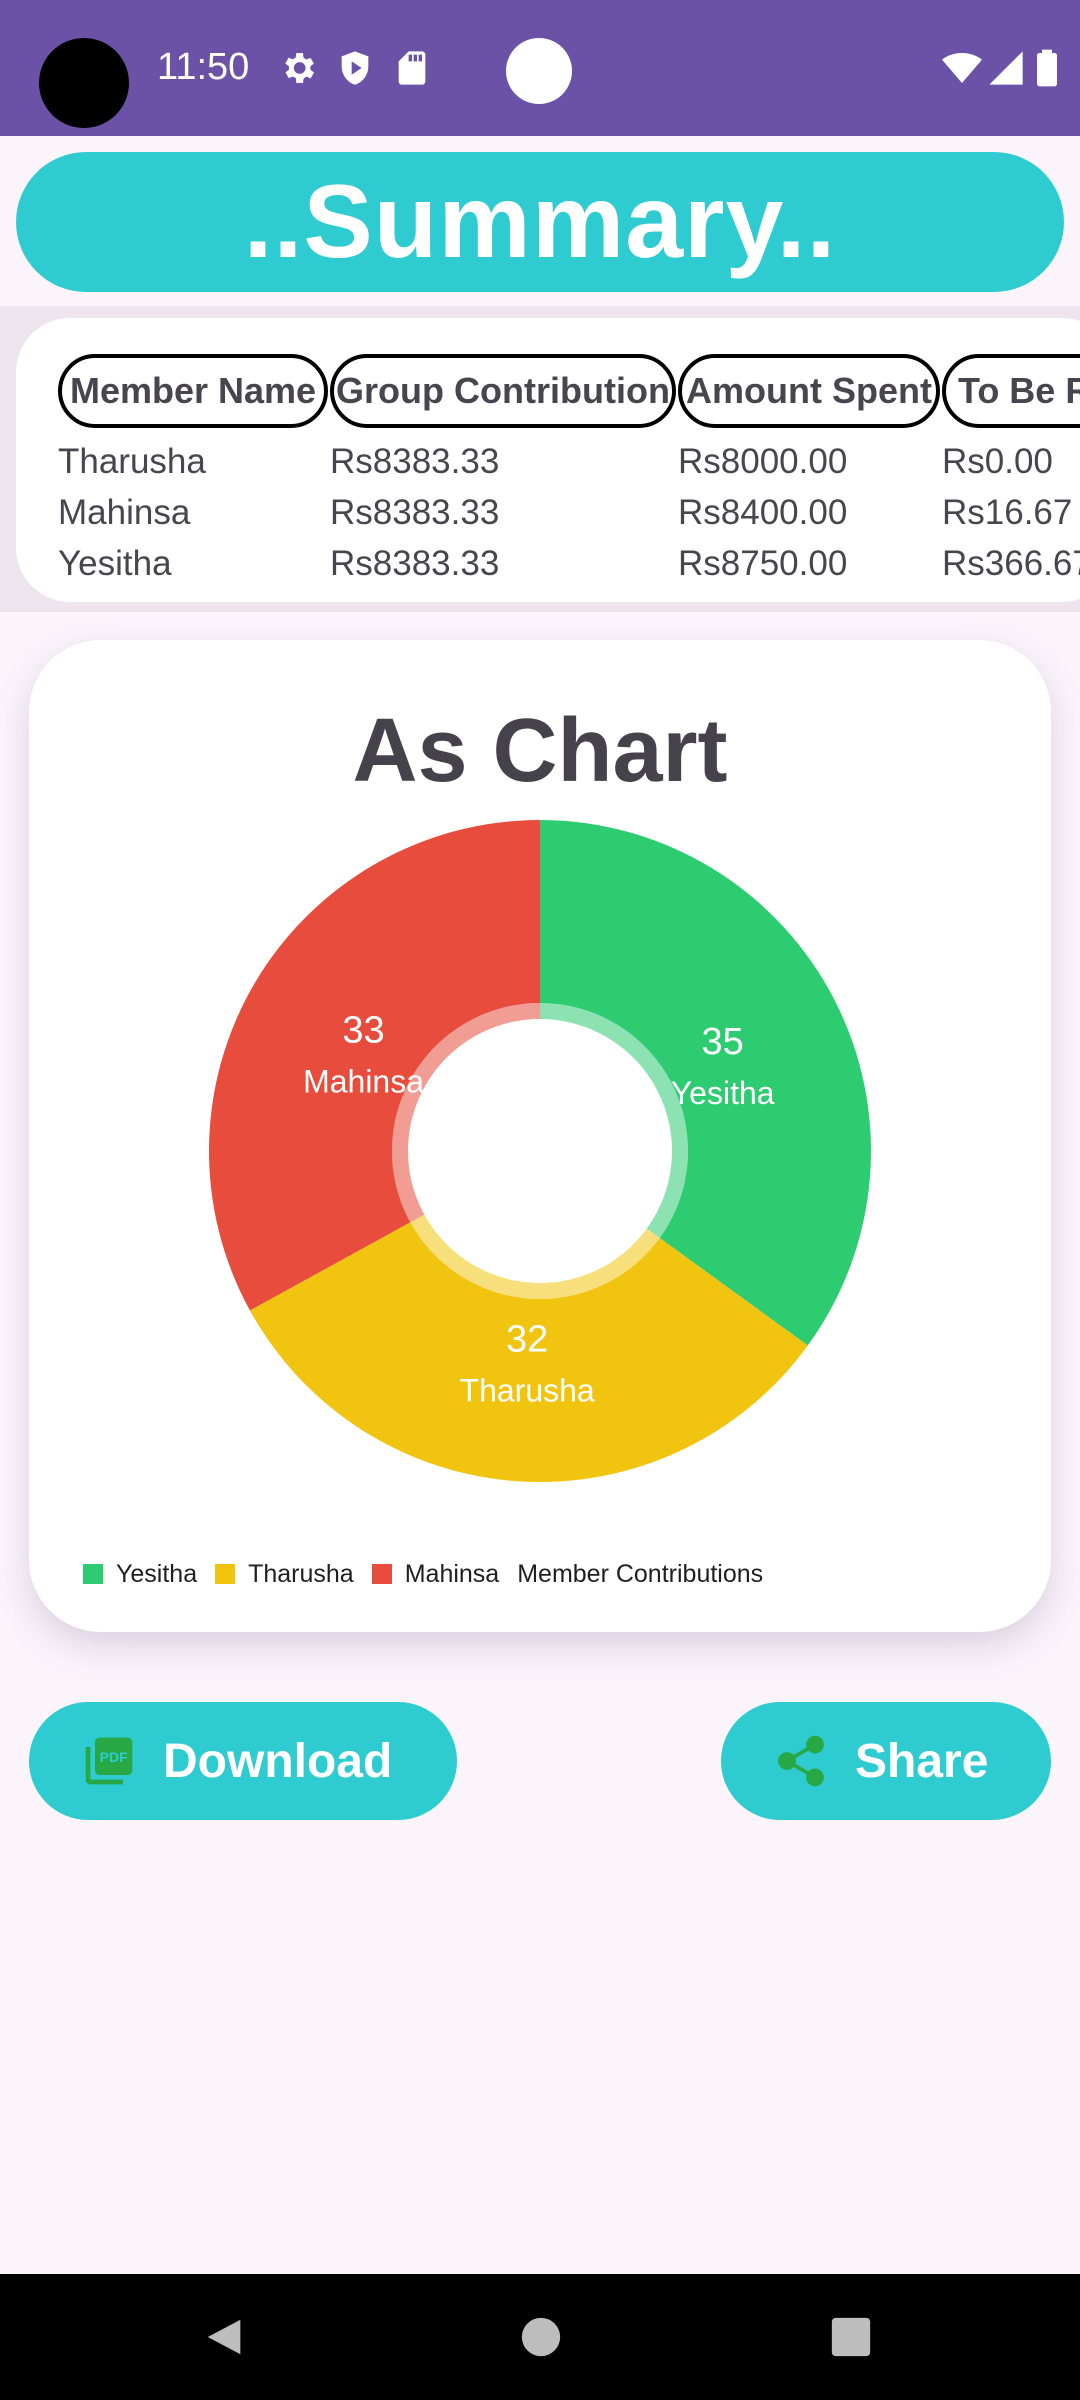 The height and width of the screenshot is (2400, 1080). What do you see at coordinates (763, 512) in the screenshot?
I see `table-cell: Rs8400.00` at bounding box center [763, 512].